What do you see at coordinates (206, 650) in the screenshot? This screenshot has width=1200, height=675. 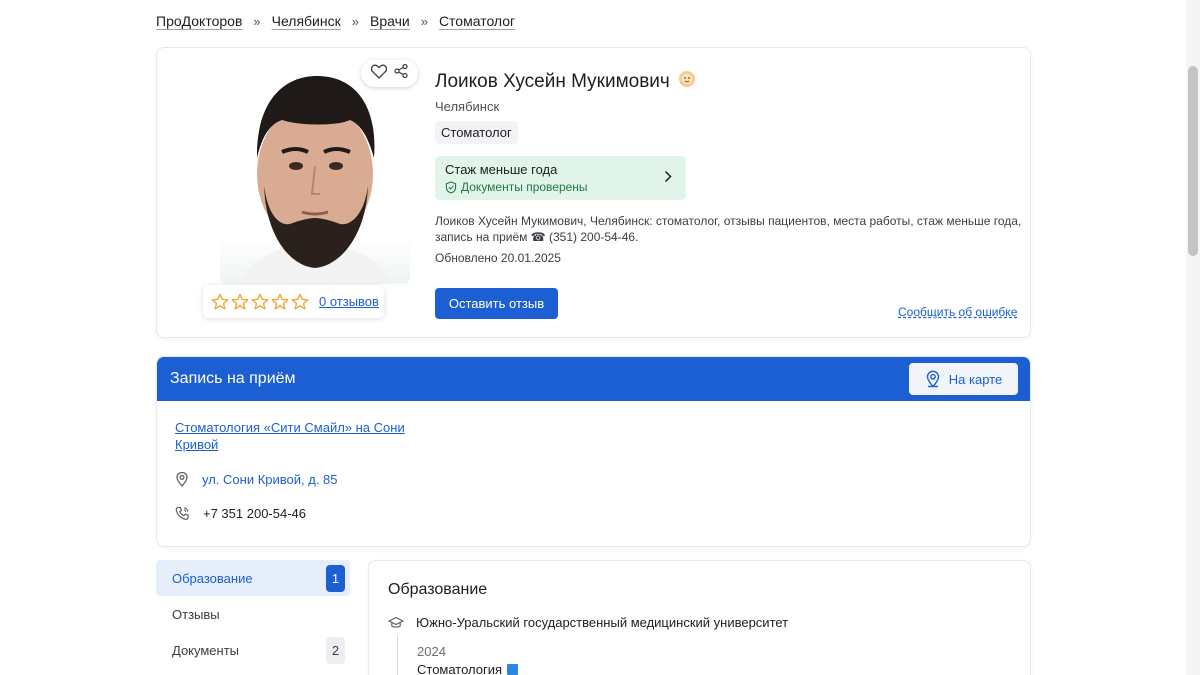 I see `sidebar-item-label: Документы` at bounding box center [206, 650].